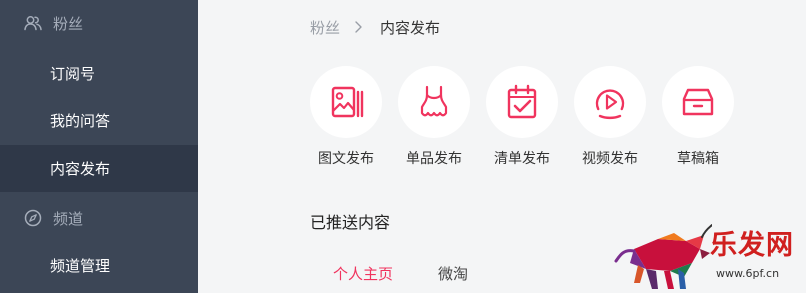 The height and width of the screenshot is (293, 806). Describe the element at coordinates (698, 159) in the screenshot. I see `drafts-label: 草稿箱` at that location.